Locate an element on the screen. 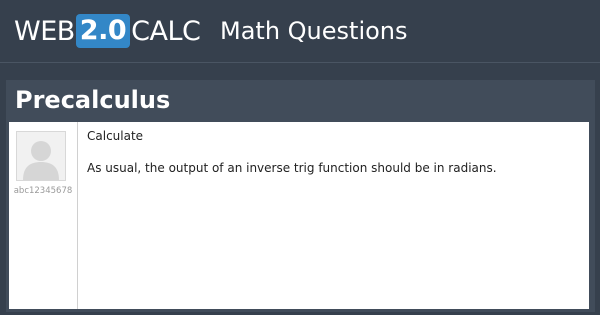  default-avatar-icon is located at coordinates (41, 156).